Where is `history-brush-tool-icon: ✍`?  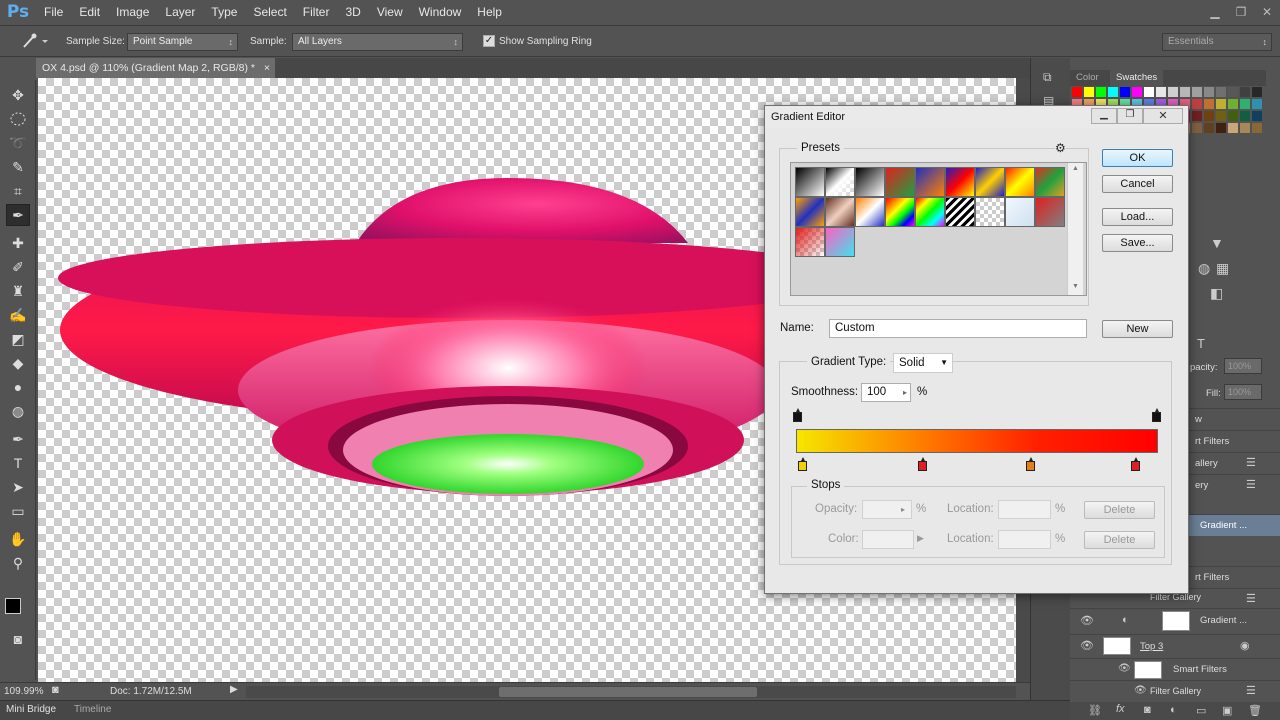 history-brush-tool-icon: ✍ is located at coordinates (18, 315).